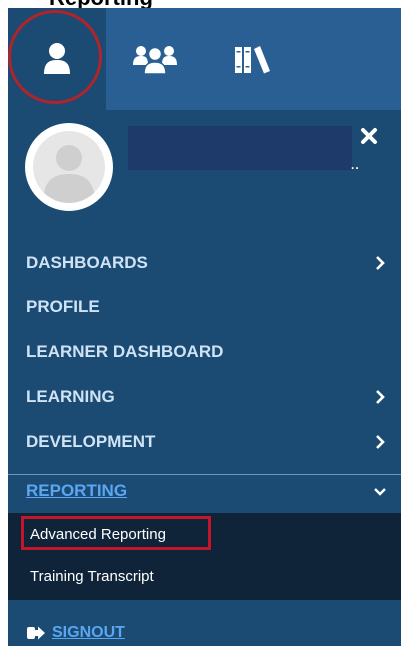 The image size is (401, 646). What do you see at coordinates (36, 633) in the screenshot?
I see `signout-icon` at bounding box center [36, 633].